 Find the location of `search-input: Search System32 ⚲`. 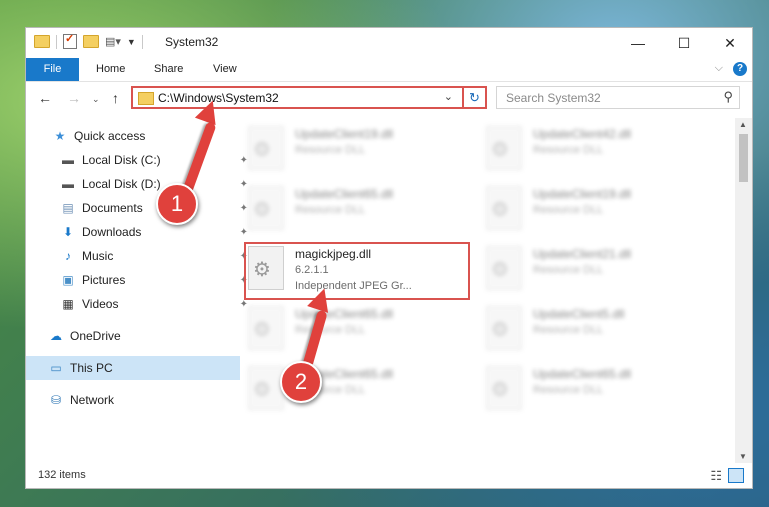

search-input: Search System32 ⚲ is located at coordinates (618, 97).